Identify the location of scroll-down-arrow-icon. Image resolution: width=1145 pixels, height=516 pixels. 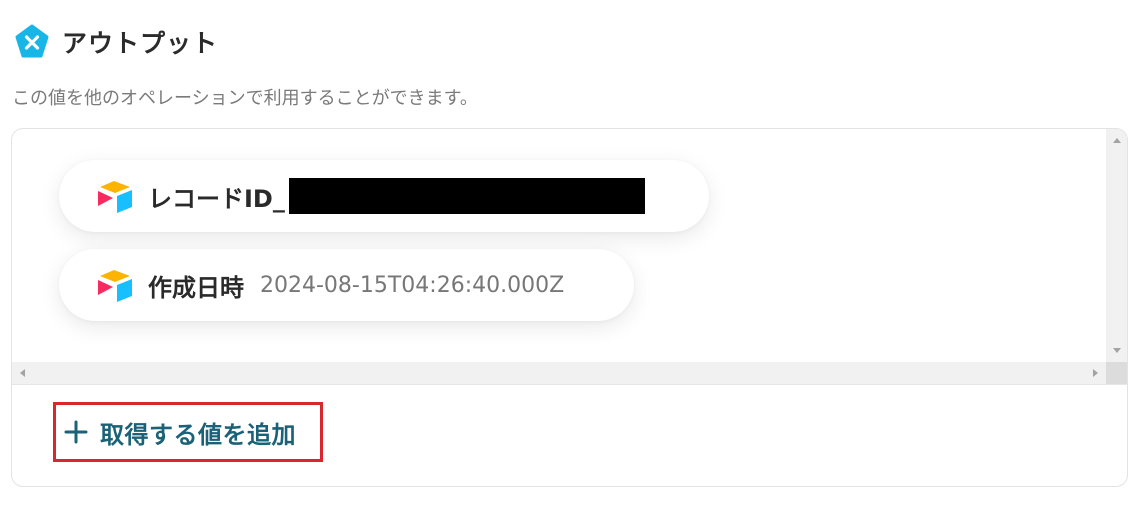
(1117, 350).